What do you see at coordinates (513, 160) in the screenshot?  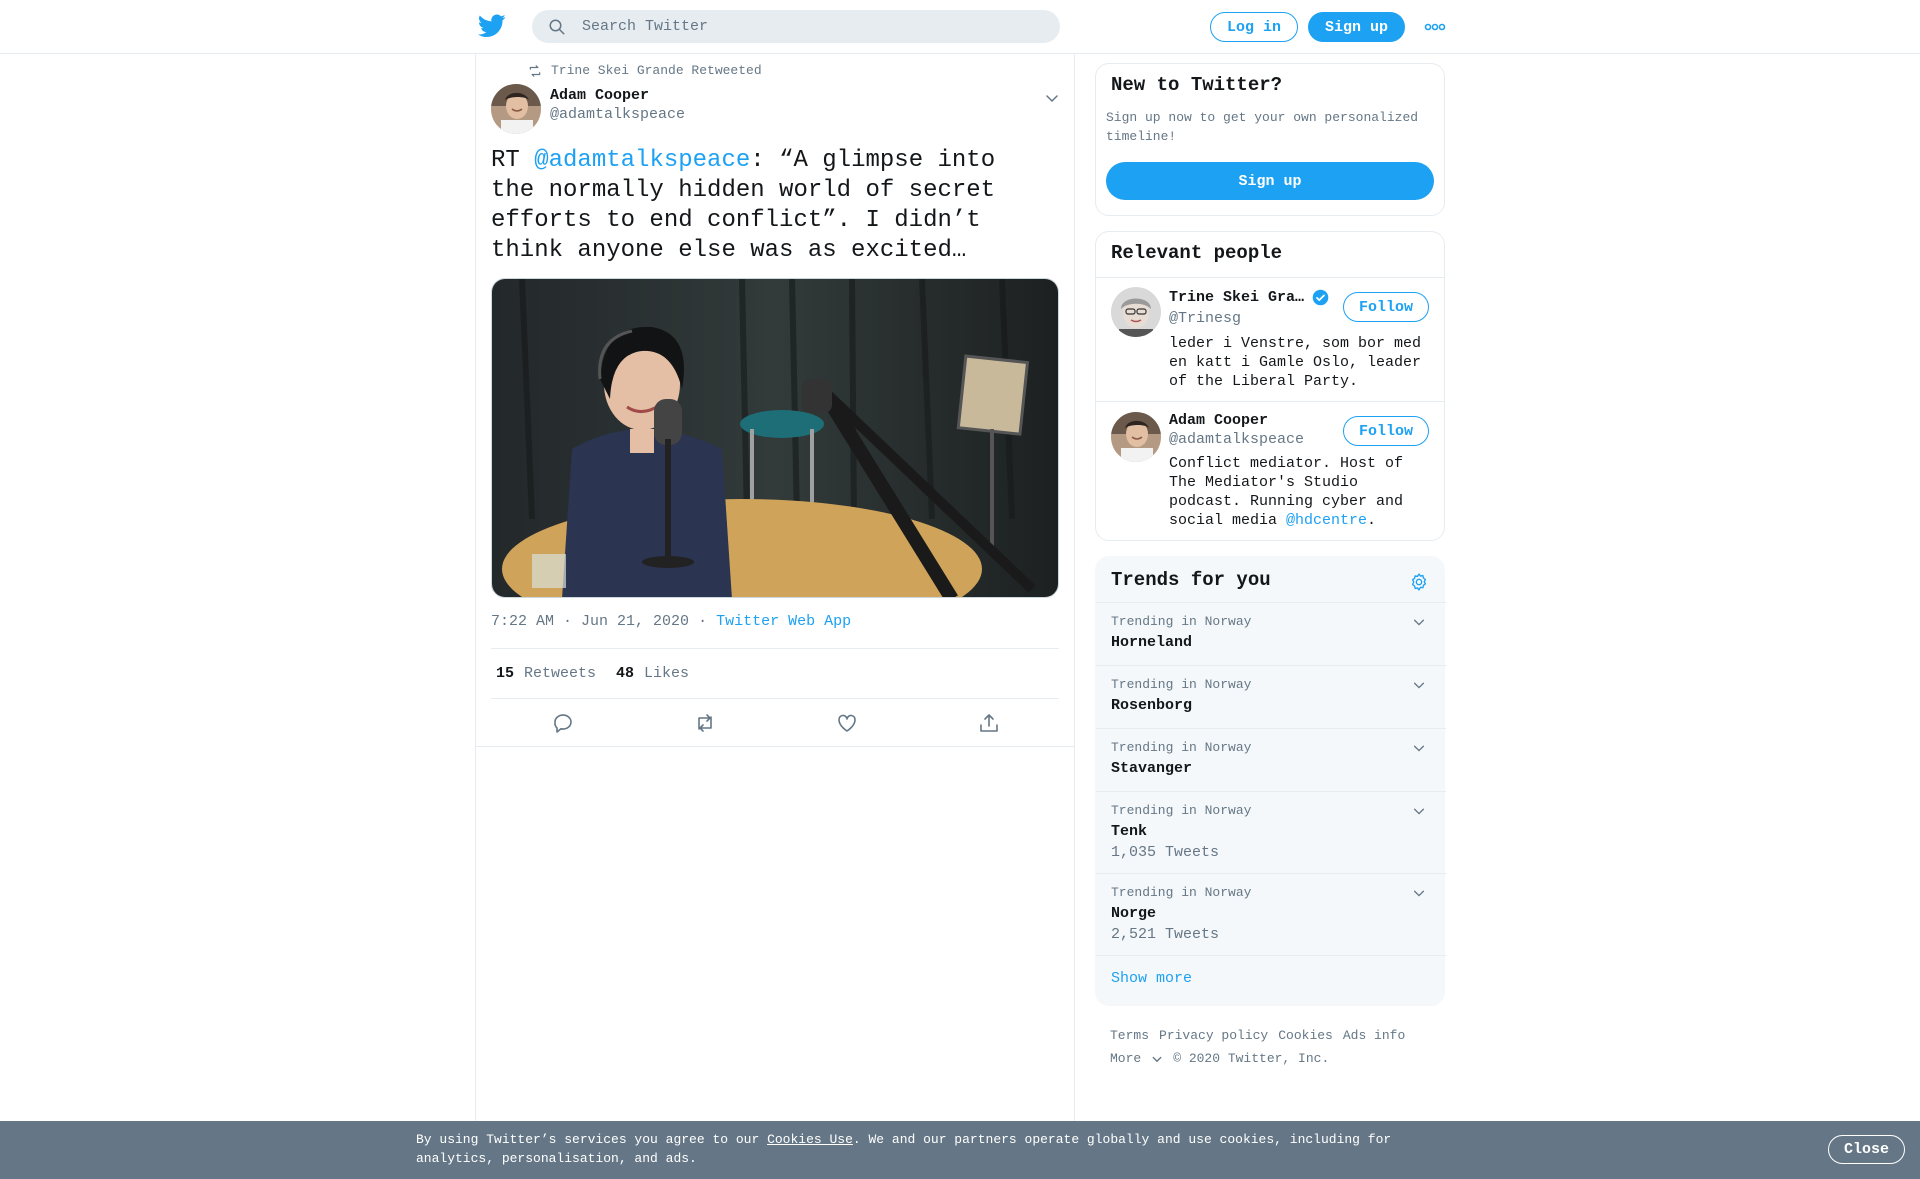 I see `tweet-text-prefix: RT` at bounding box center [513, 160].